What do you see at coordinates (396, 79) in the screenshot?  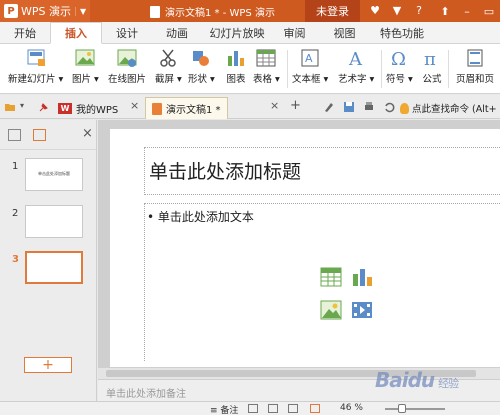 I see `symbol-label: 符号` at bounding box center [396, 79].